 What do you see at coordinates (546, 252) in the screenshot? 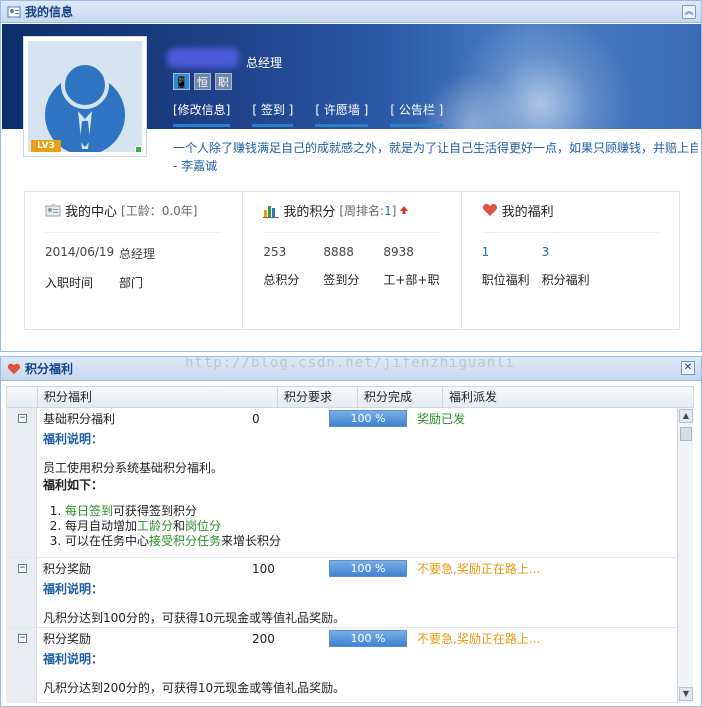
I see `points-welfare-value: 3` at bounding box center [546, 252].